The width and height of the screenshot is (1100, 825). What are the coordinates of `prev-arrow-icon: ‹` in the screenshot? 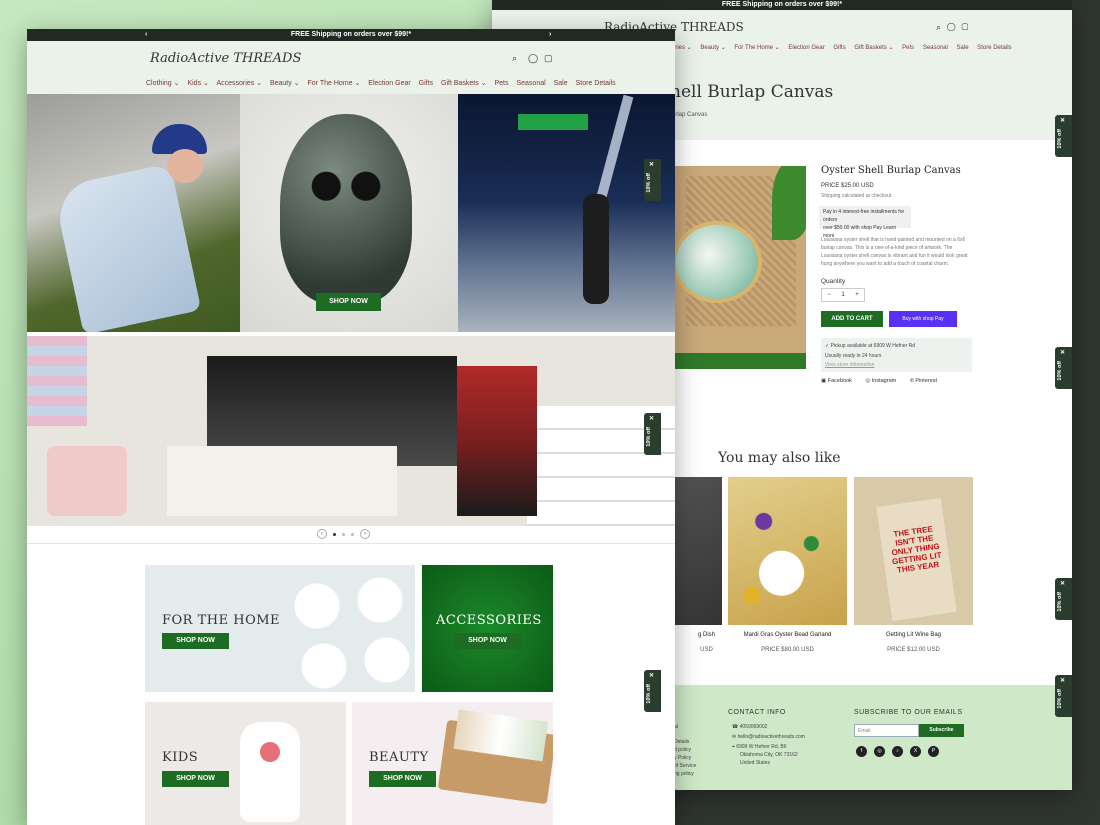 It's located at (146, 35).